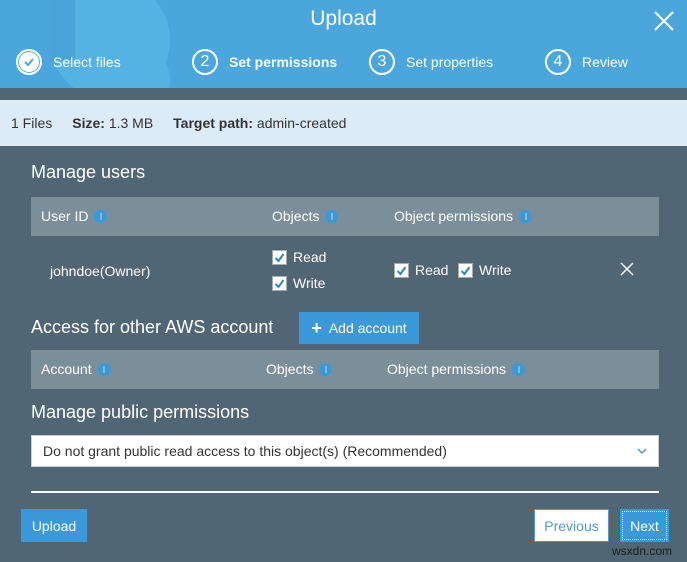  I want to click on step-number: 3, so click(382, 62).